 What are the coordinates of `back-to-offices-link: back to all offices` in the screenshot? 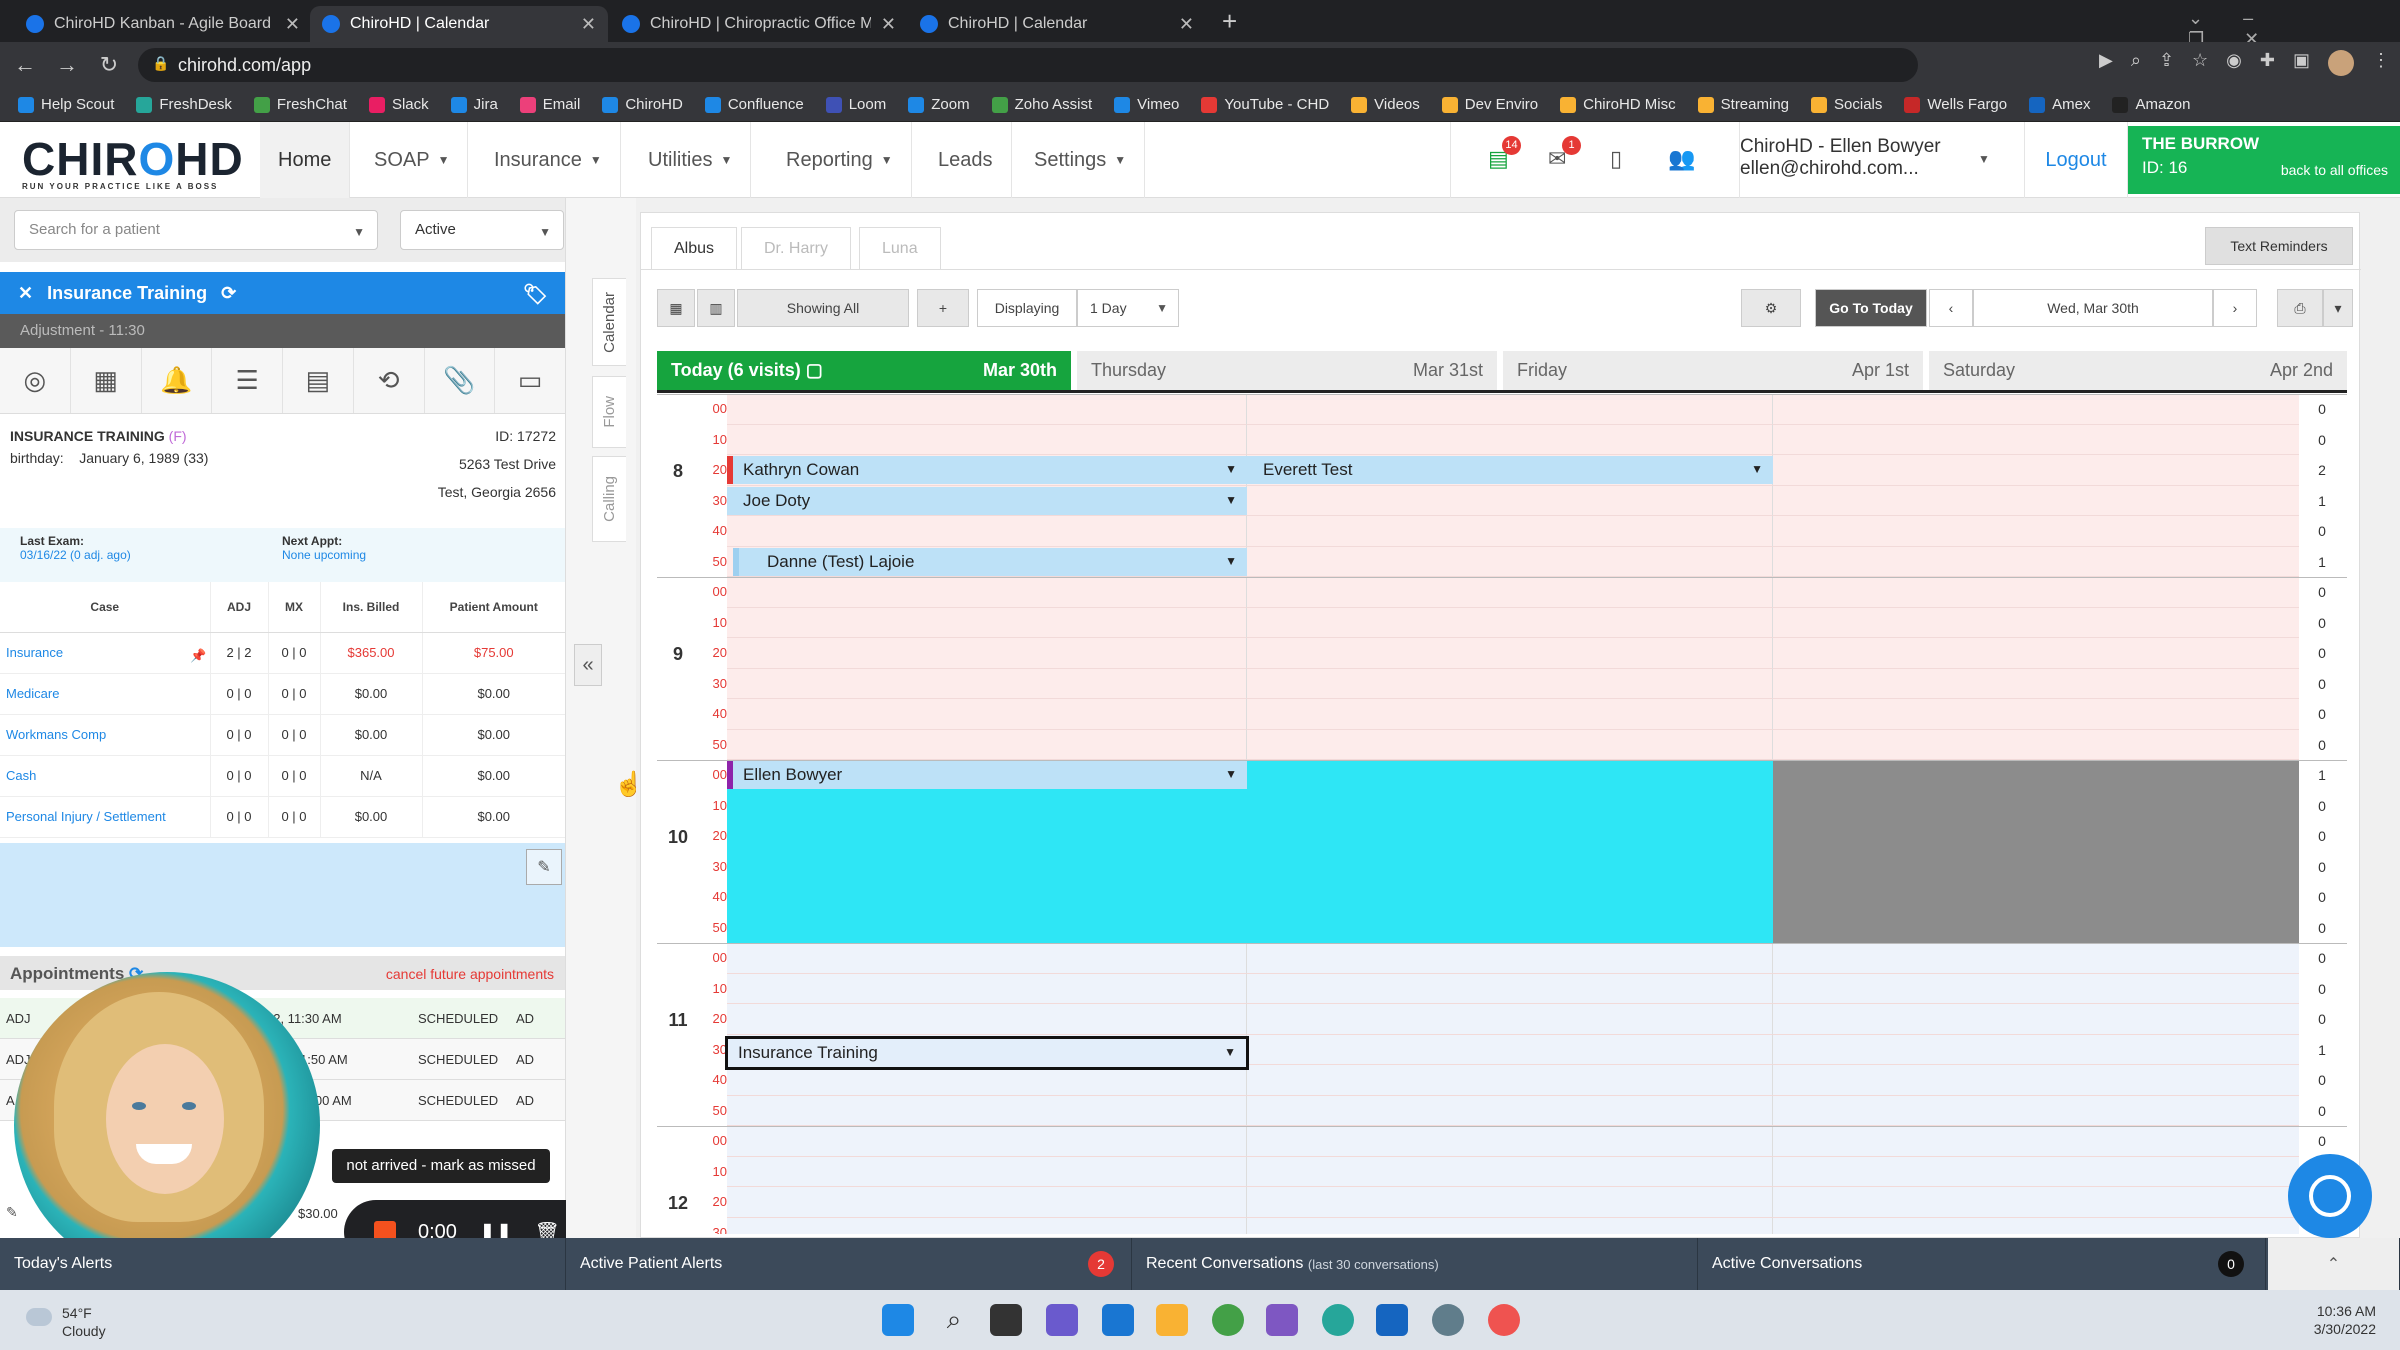 It's located at (2334, 170).